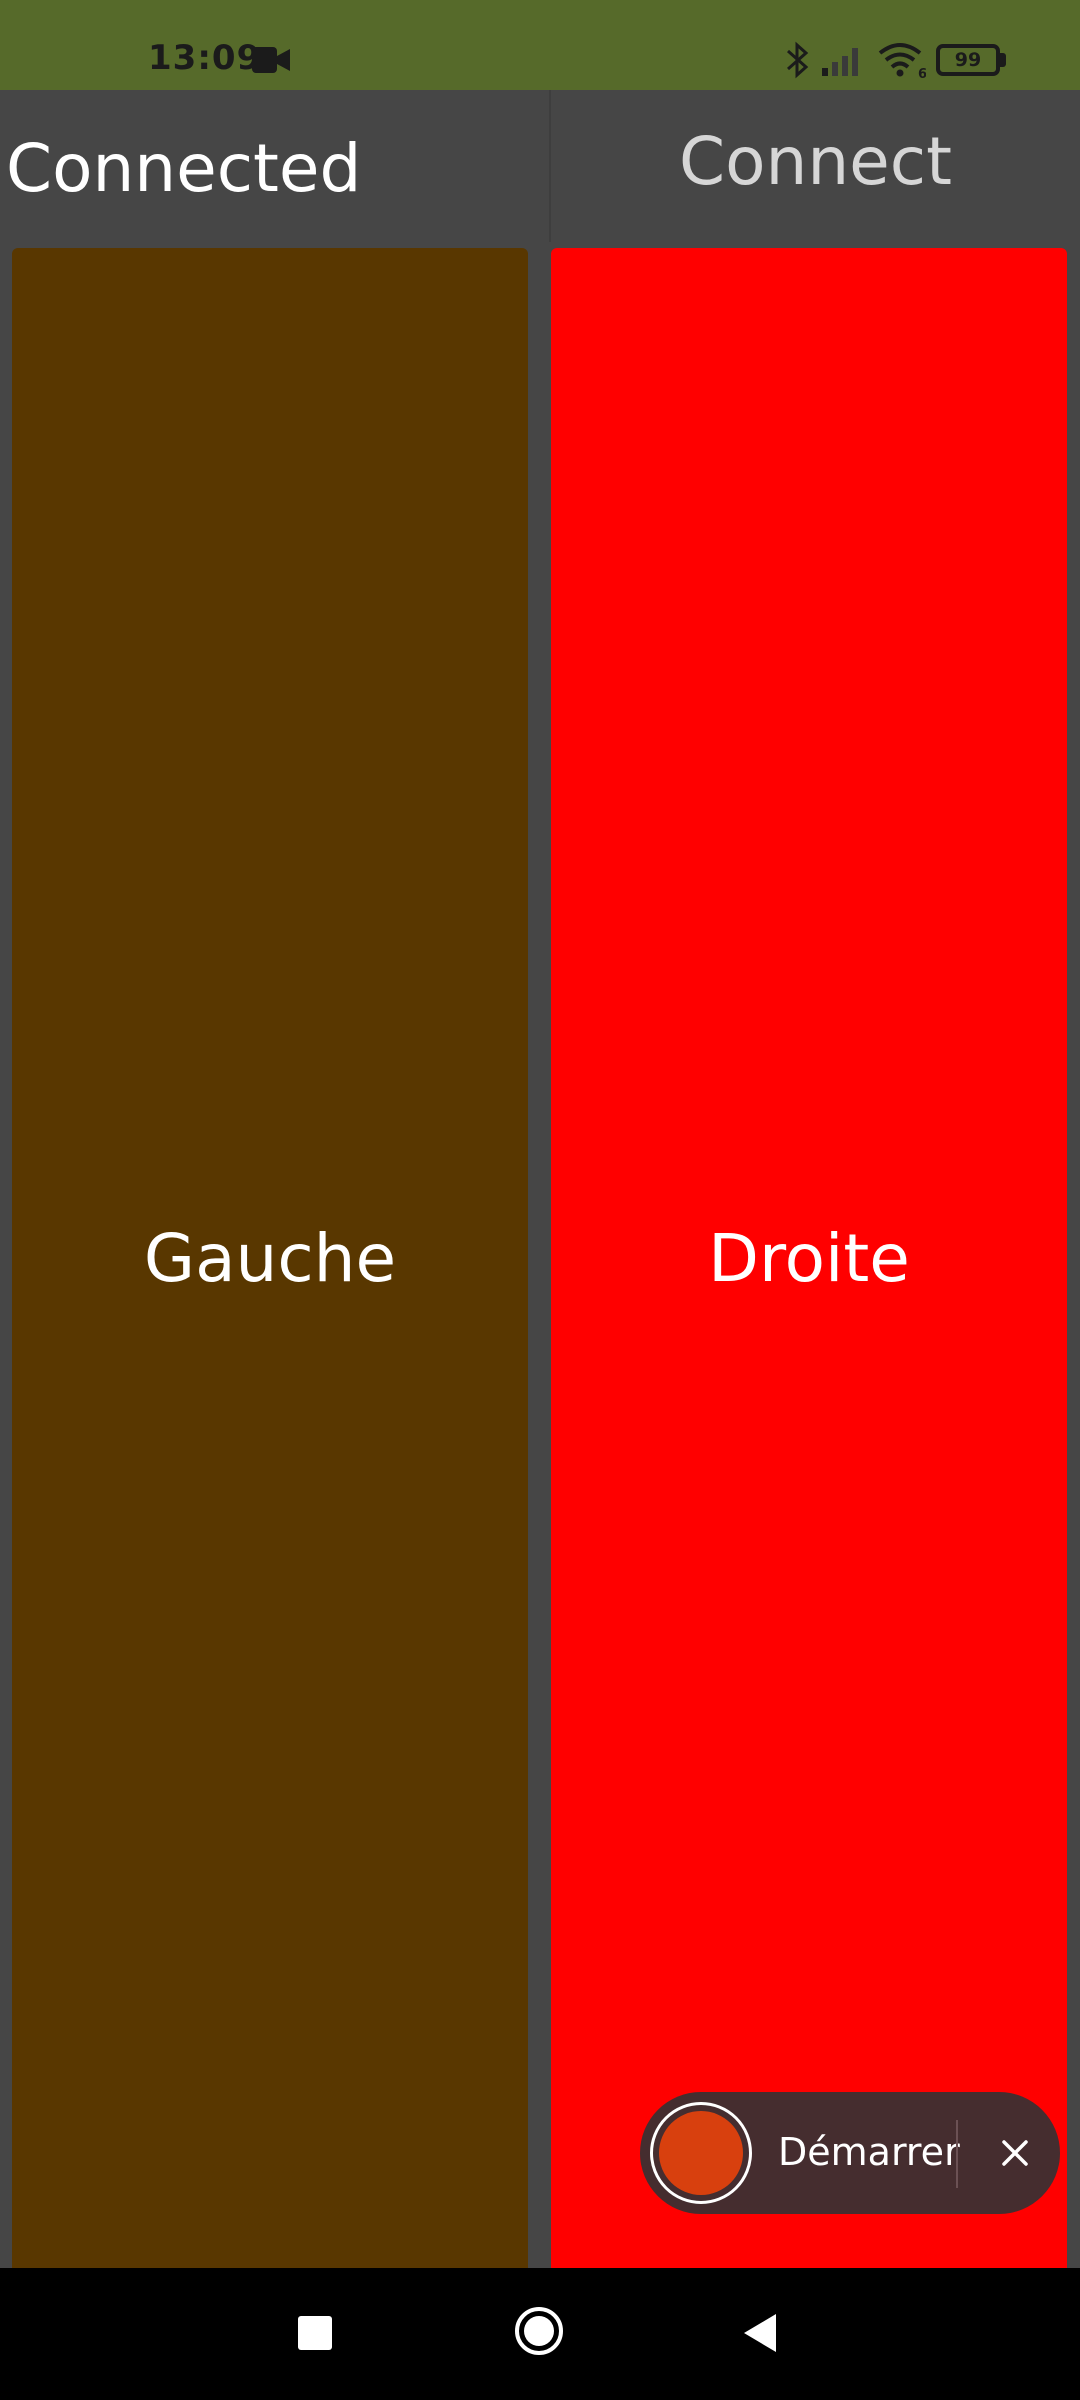 This screenshot has width=1080, height=2400. Describe the element at coordinates (968, 60) in the screenshot. I see `battery-level: 99` at that location.